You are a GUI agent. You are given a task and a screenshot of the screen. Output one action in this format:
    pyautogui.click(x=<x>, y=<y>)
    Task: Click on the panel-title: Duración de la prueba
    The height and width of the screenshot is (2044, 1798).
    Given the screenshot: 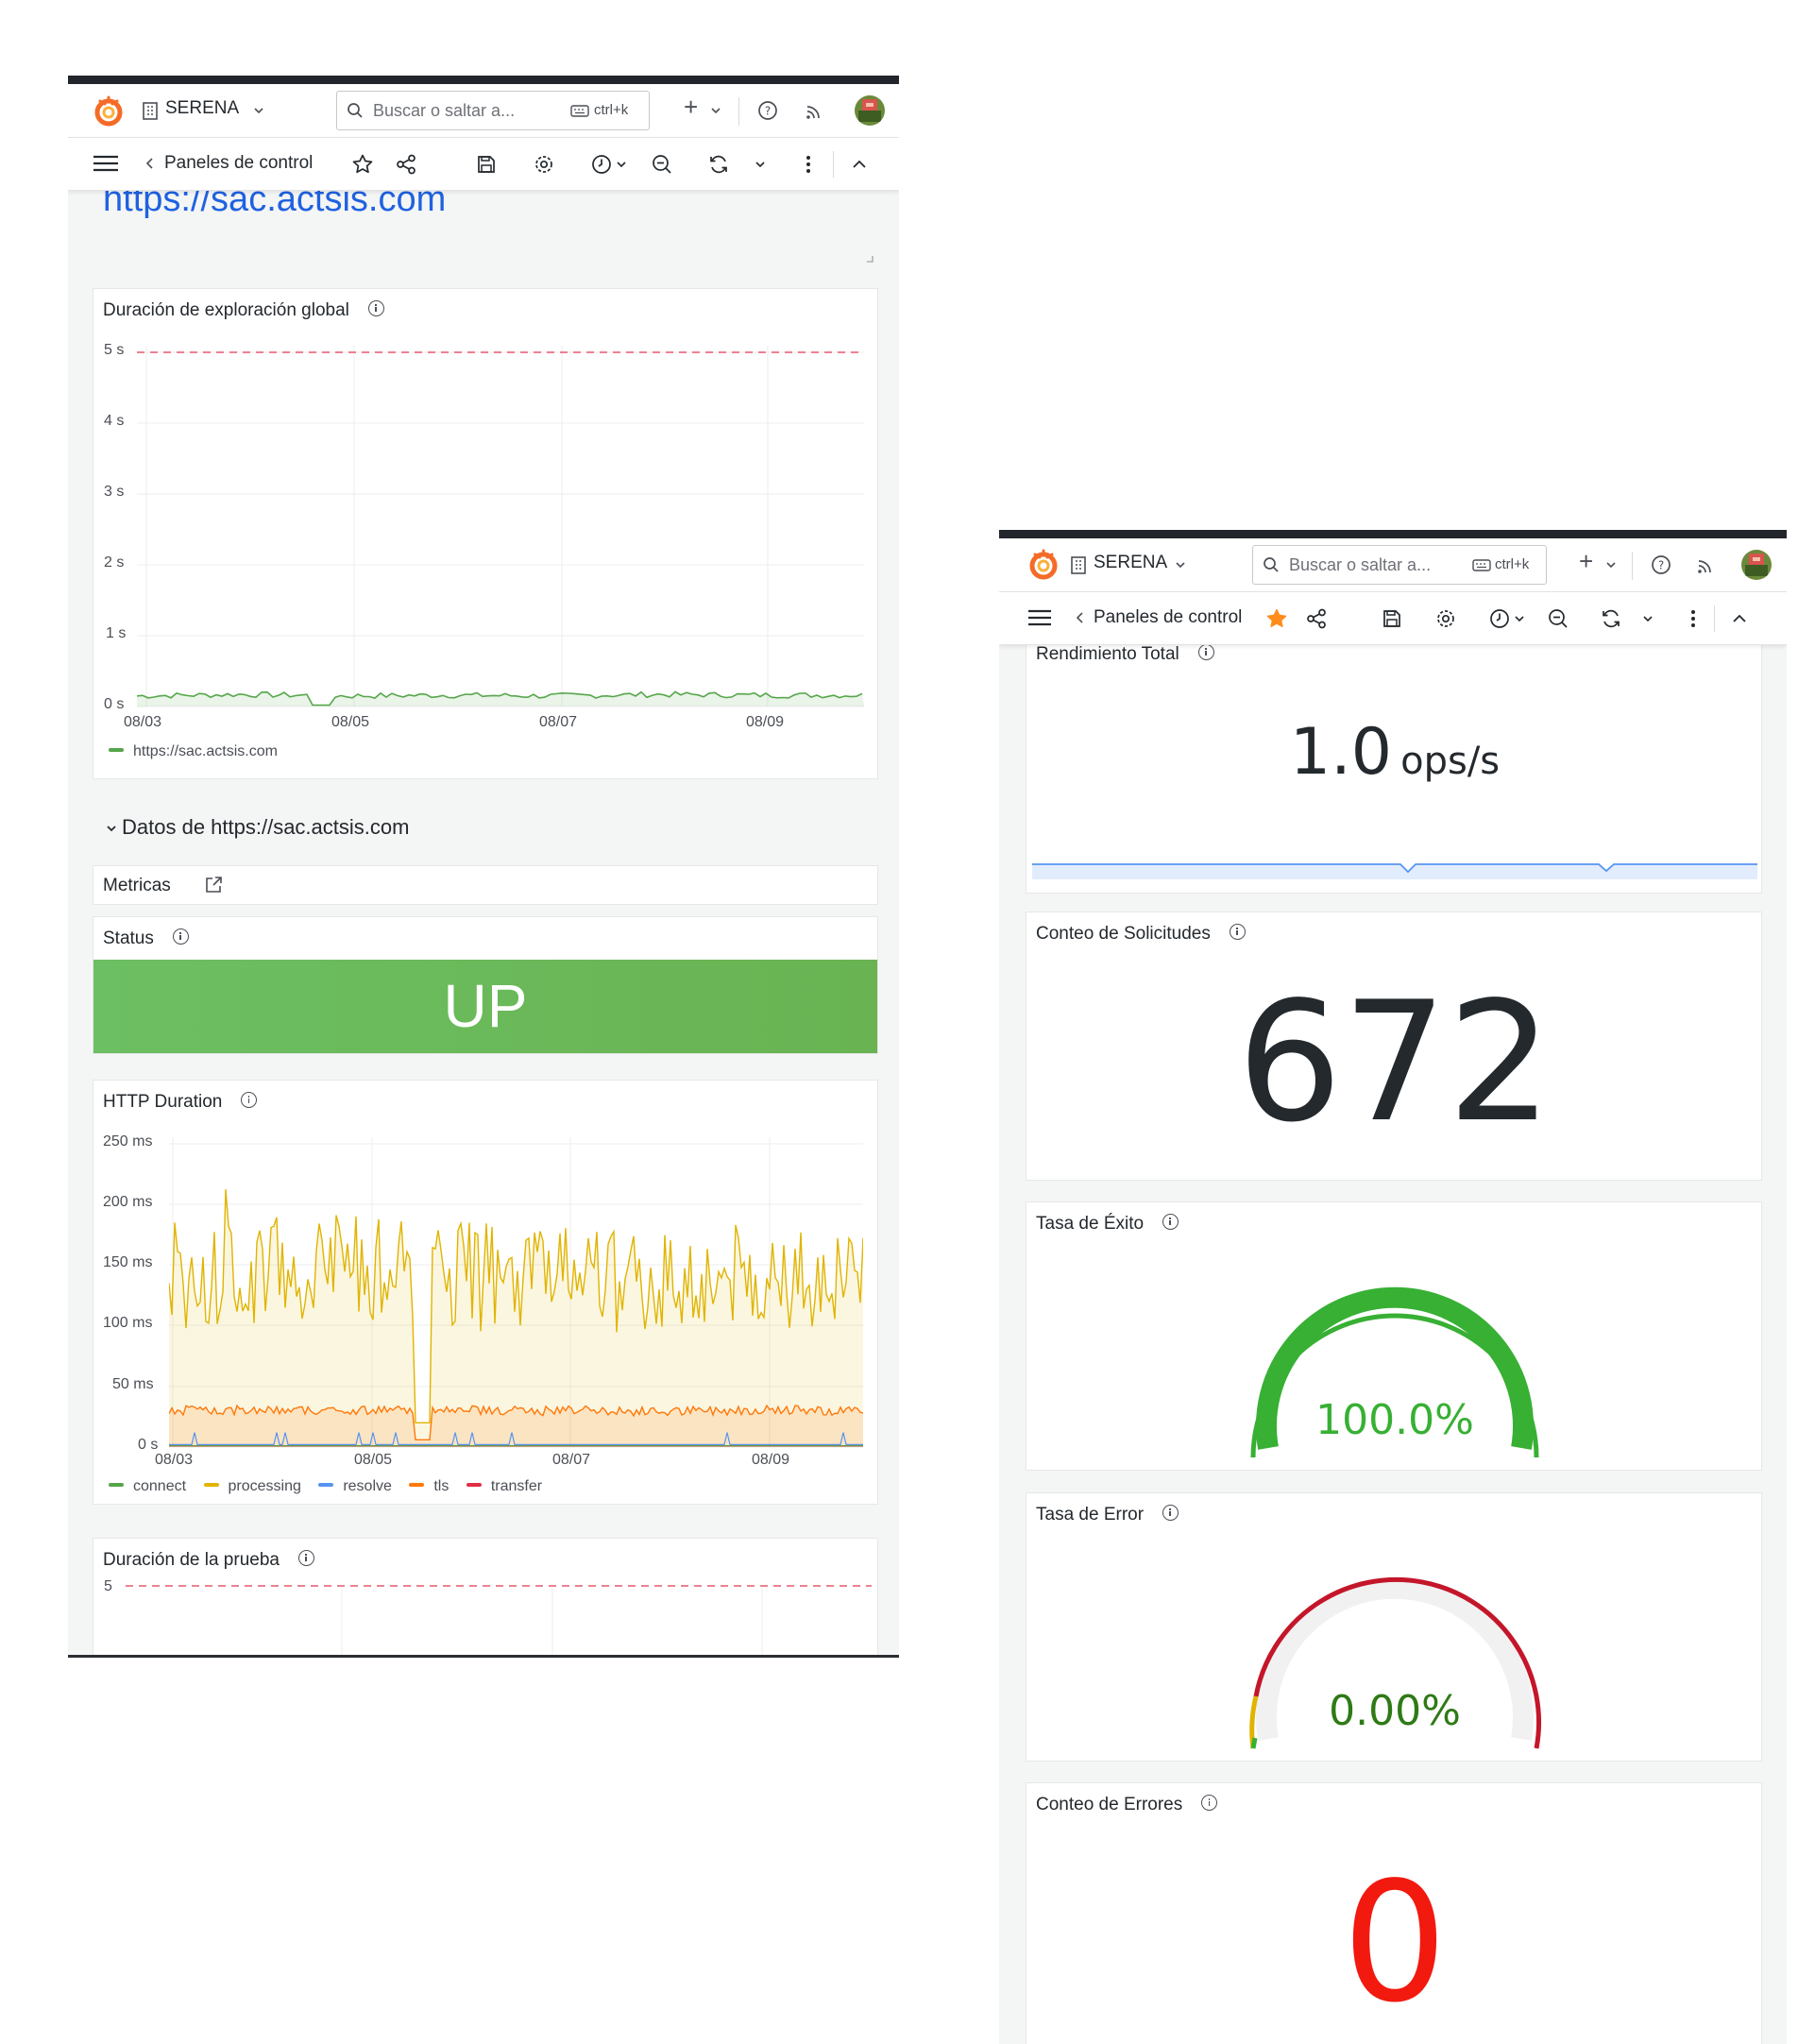 What is the action you would take?
    pyautogui.click(x=191, y=1560)
    